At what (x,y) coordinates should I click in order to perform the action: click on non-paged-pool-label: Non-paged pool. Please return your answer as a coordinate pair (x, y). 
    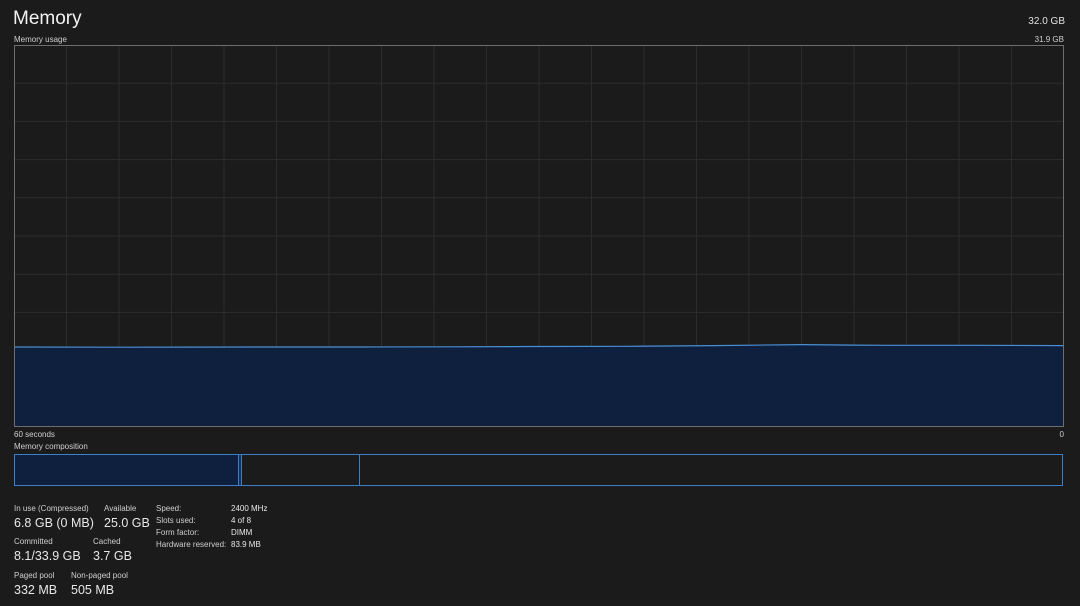
    Looking at the image, I should click on (99, 575).